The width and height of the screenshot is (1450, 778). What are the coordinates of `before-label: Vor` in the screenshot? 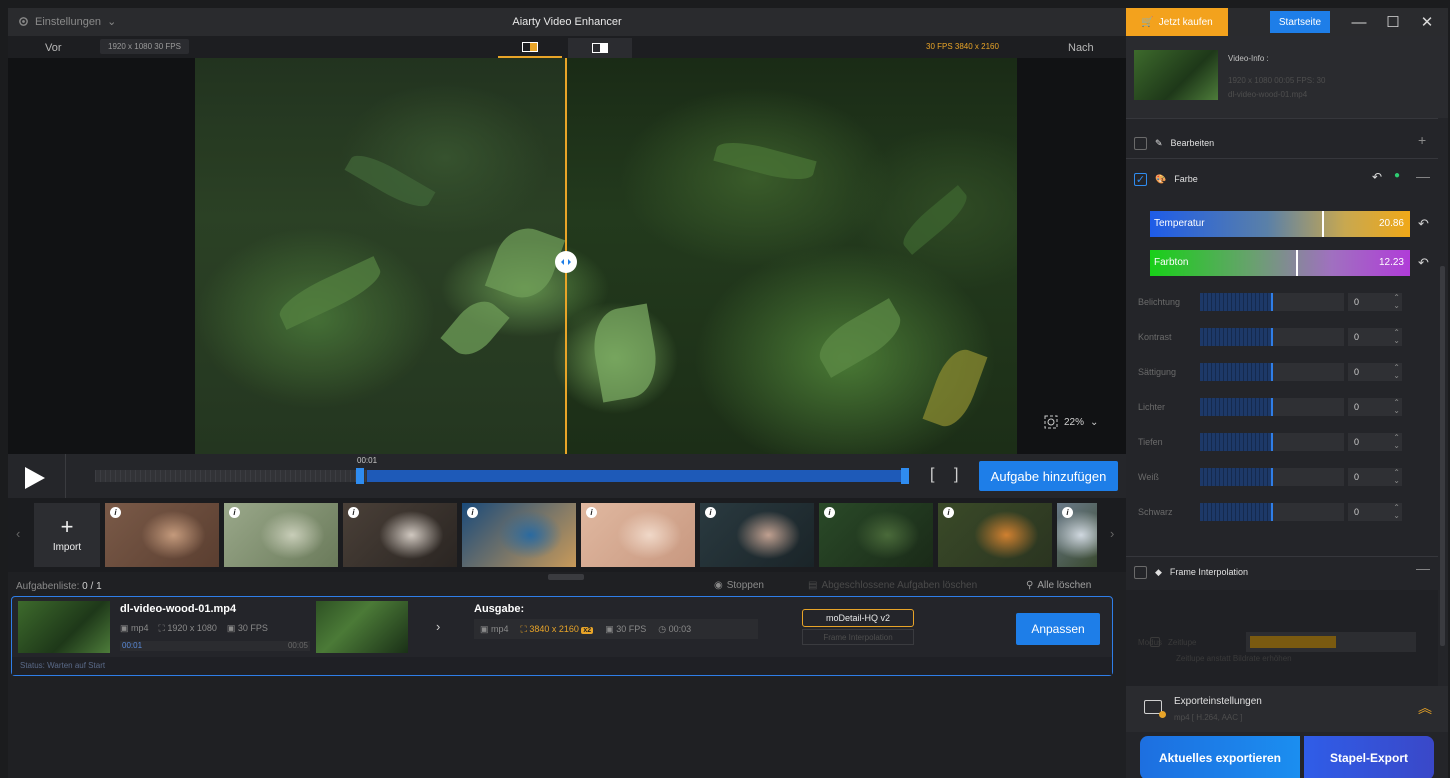 It's located at (53, 48).